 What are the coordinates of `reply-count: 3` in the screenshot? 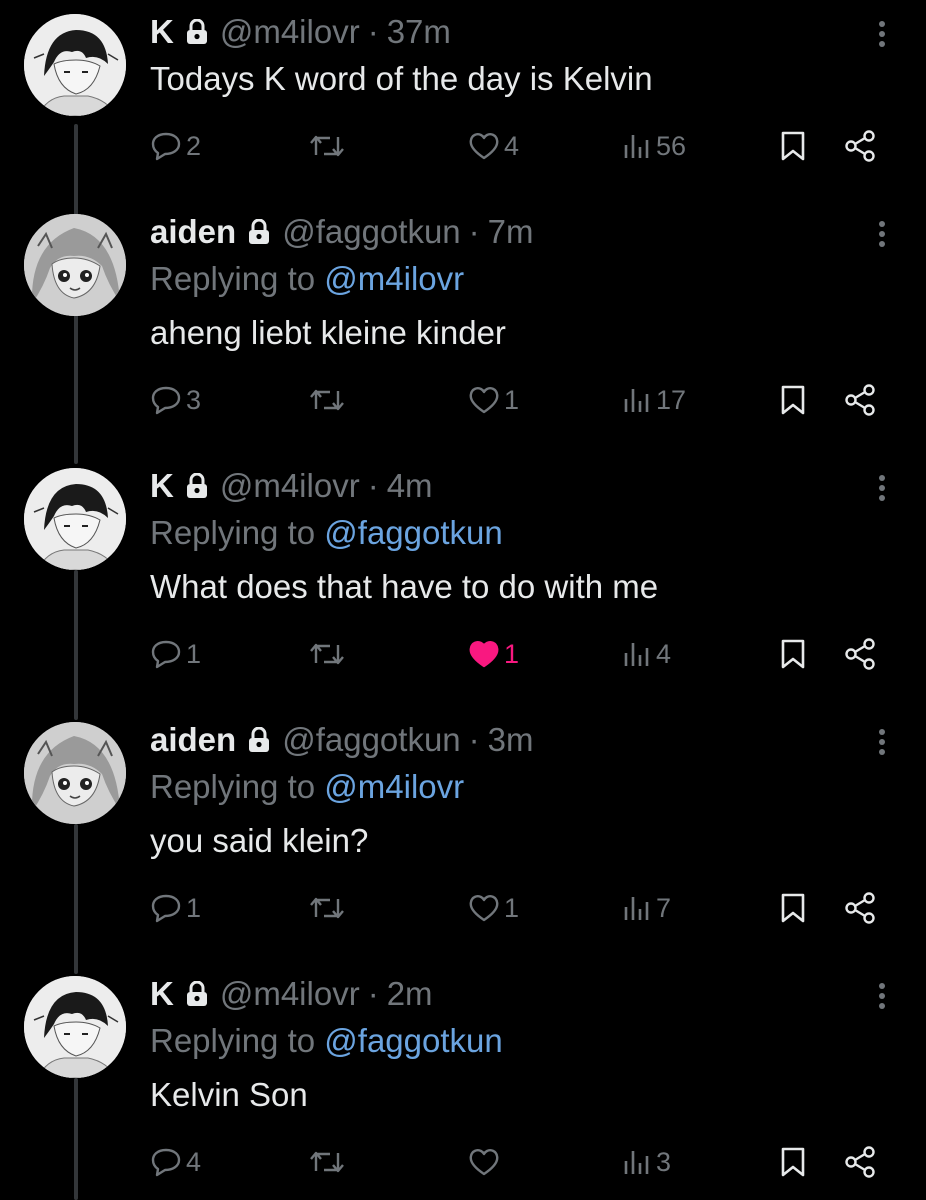 It's located at (194, 399).